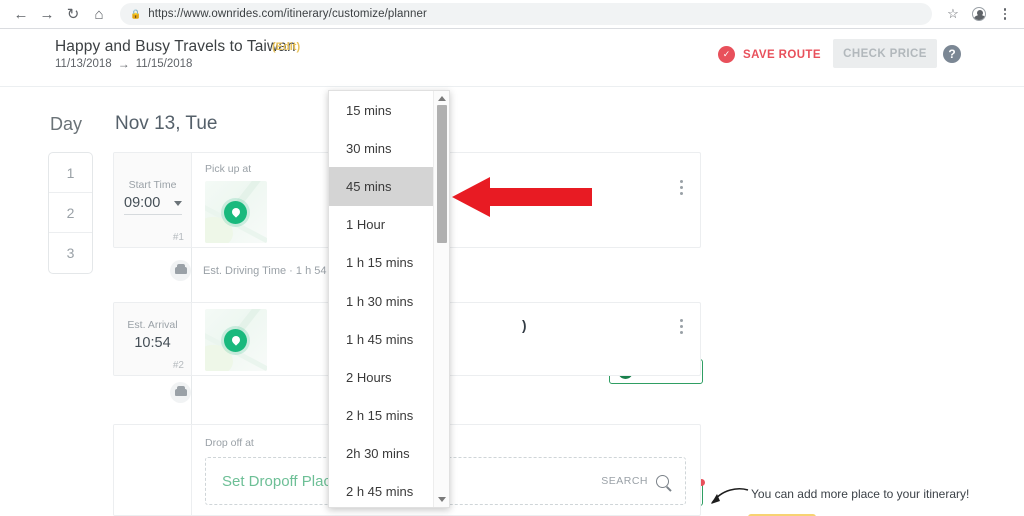 This screenshot has width=1024, height=516. I want to click on duration-option-selected: 45 mins, so click(381, 186).